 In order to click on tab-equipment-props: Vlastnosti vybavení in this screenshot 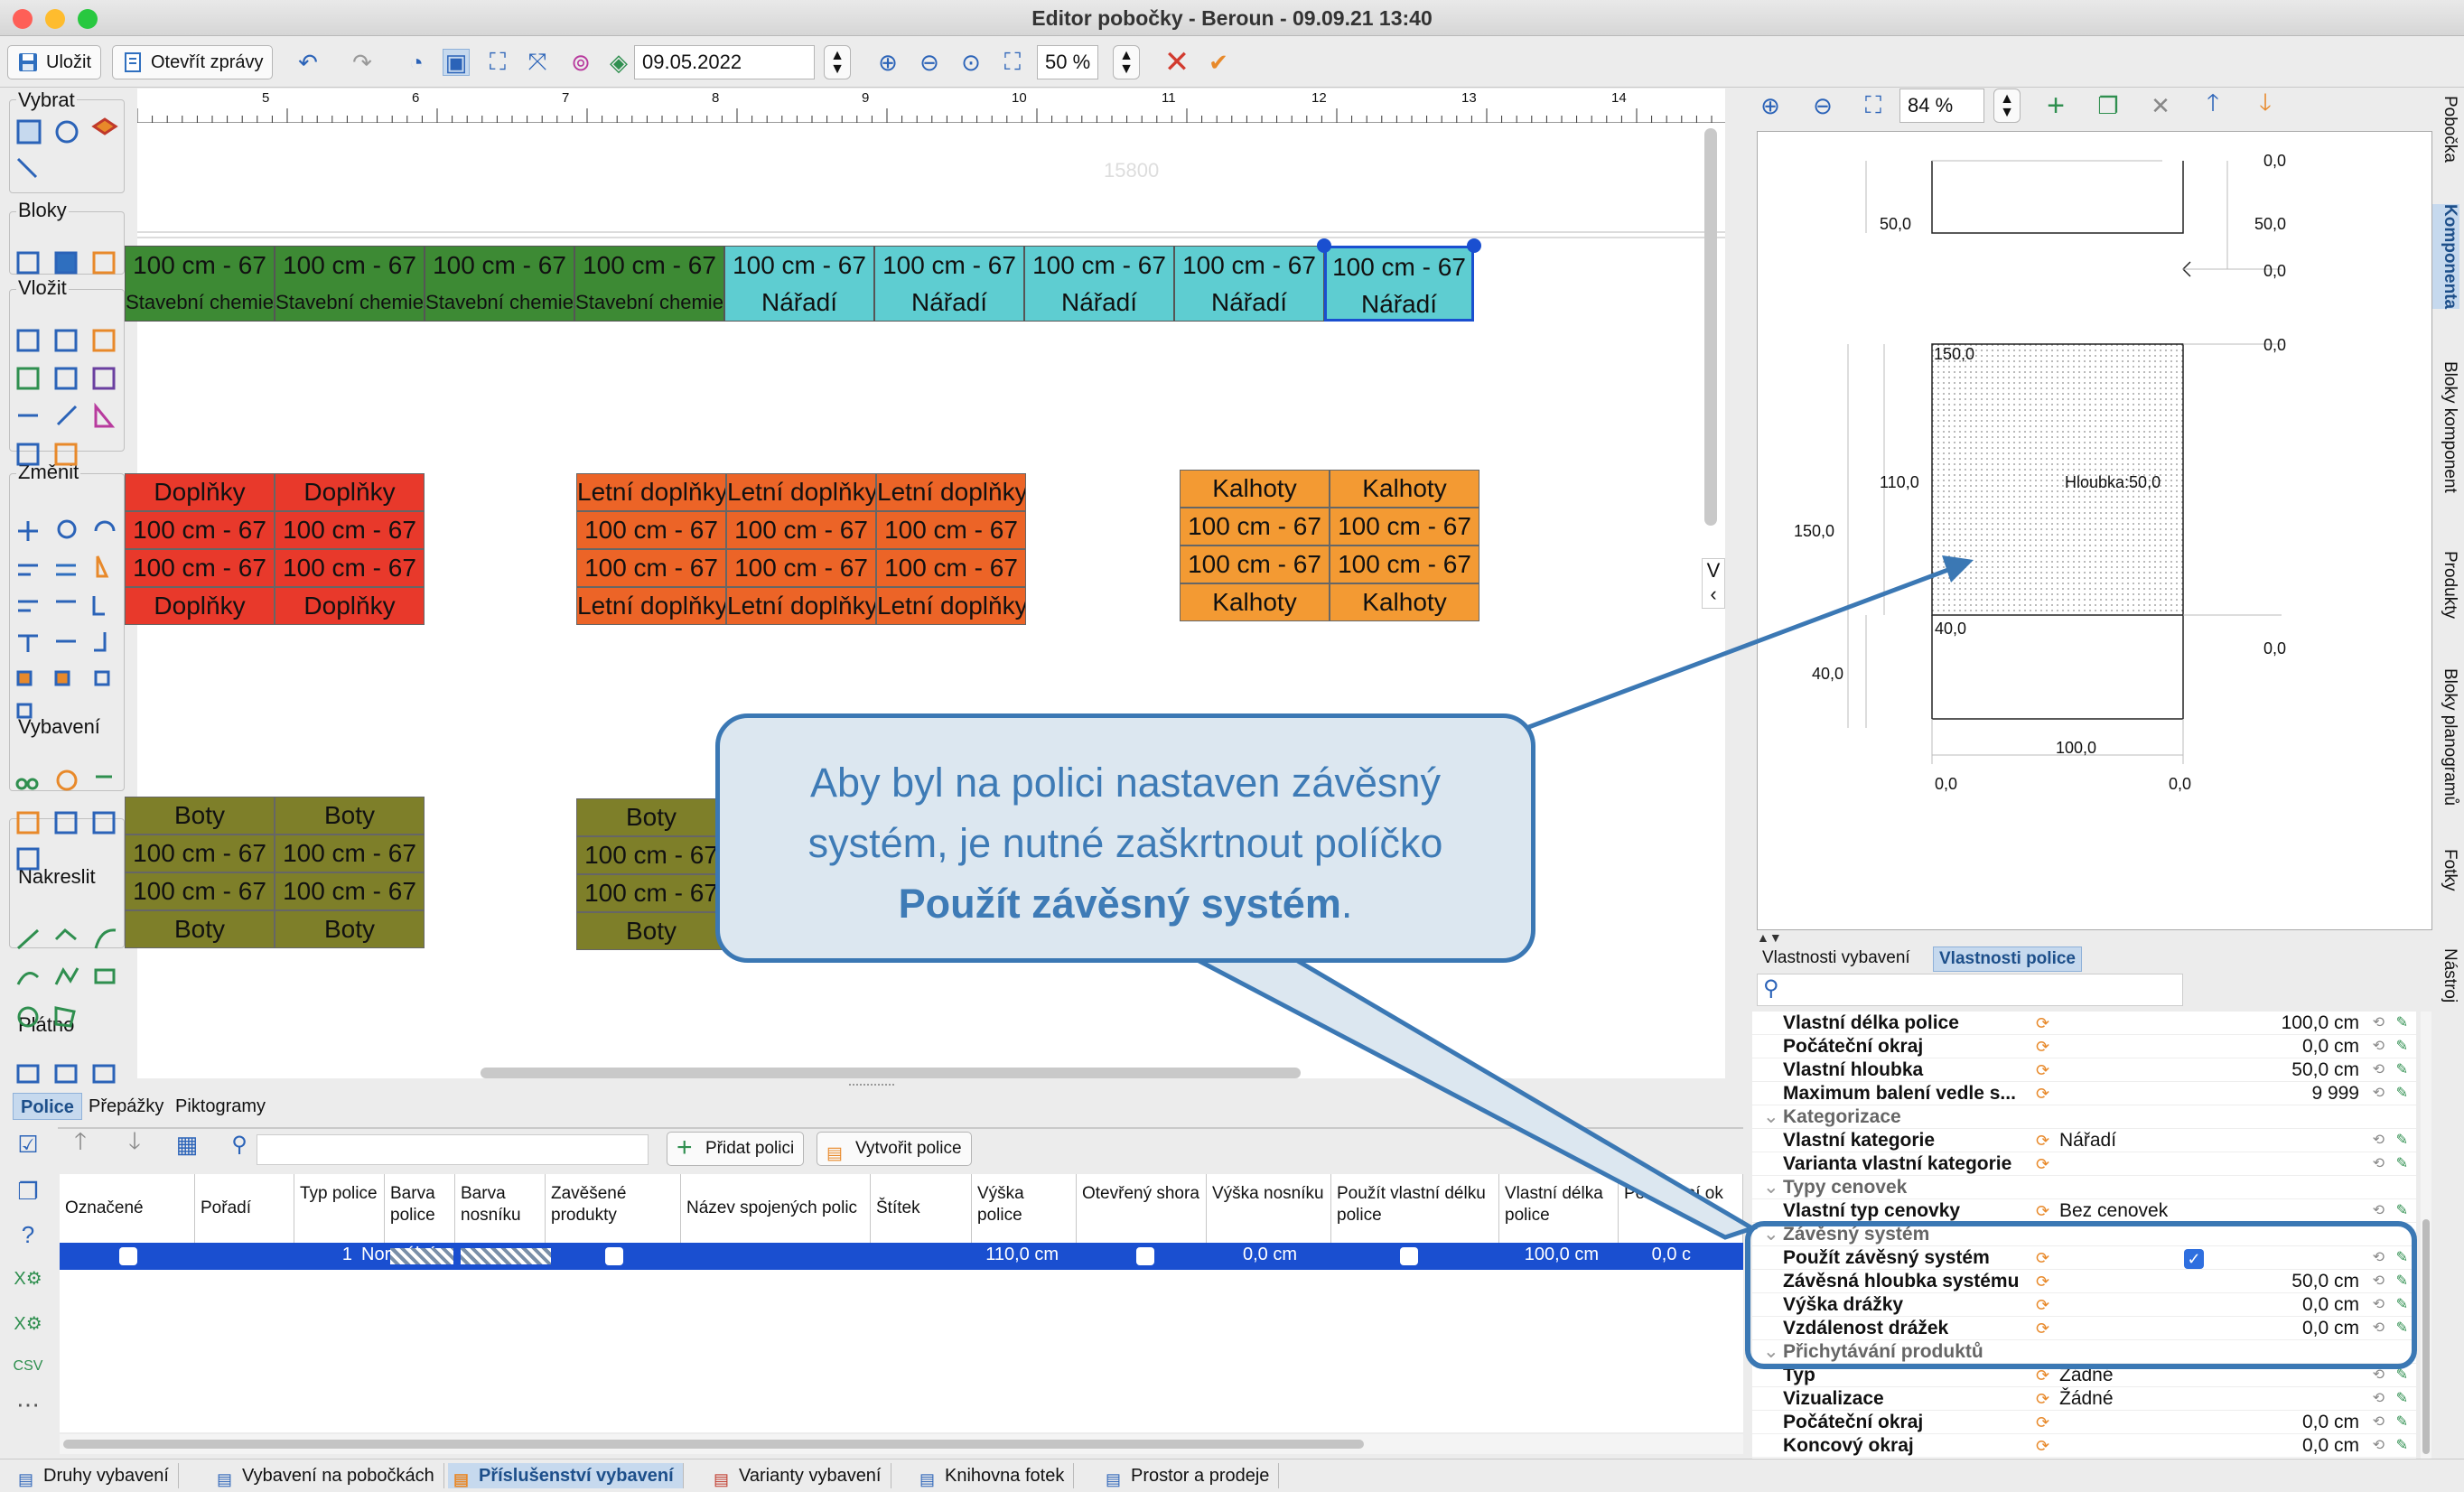, I will do `click(1837, 958)`.